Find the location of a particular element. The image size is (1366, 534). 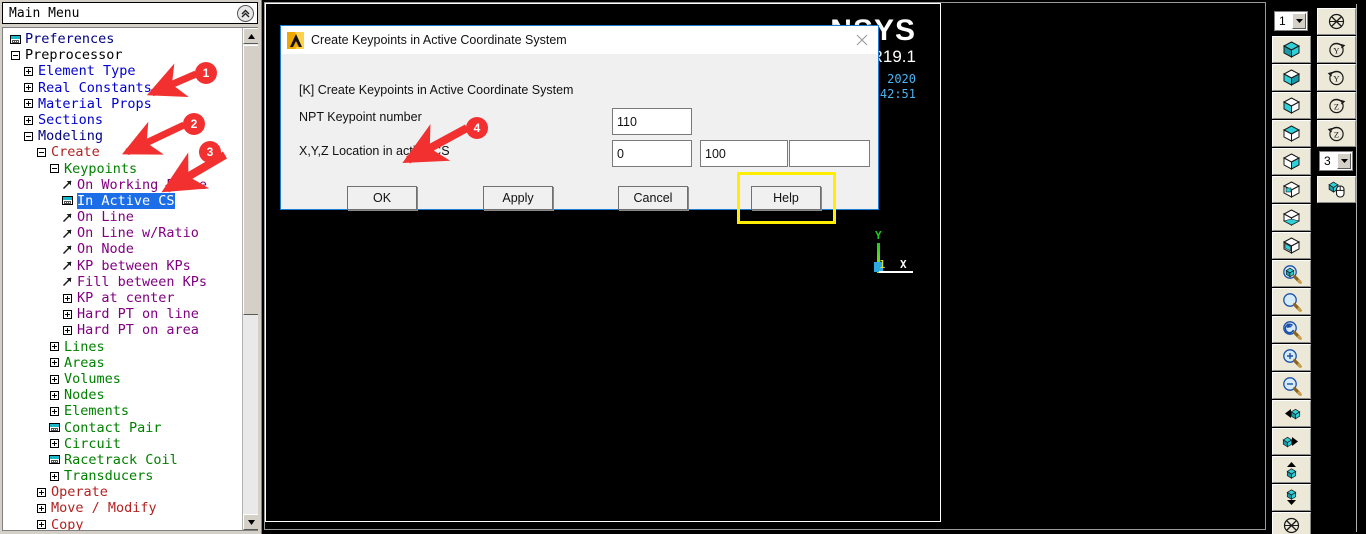

tree-item-on-node: On Node is located at coordinates (123, 249).